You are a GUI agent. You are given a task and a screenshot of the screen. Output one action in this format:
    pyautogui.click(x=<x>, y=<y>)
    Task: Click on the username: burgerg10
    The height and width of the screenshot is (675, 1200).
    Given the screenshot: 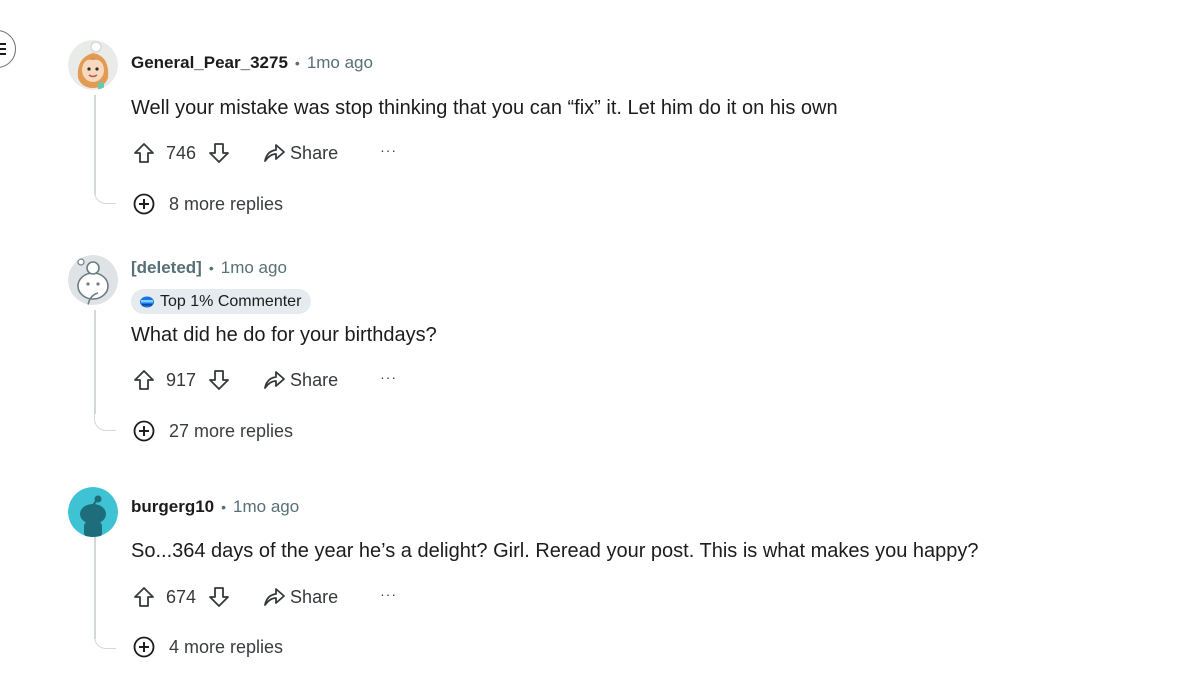 What is the action you would take?
    pyautogui.click(x=172, y=507)
    